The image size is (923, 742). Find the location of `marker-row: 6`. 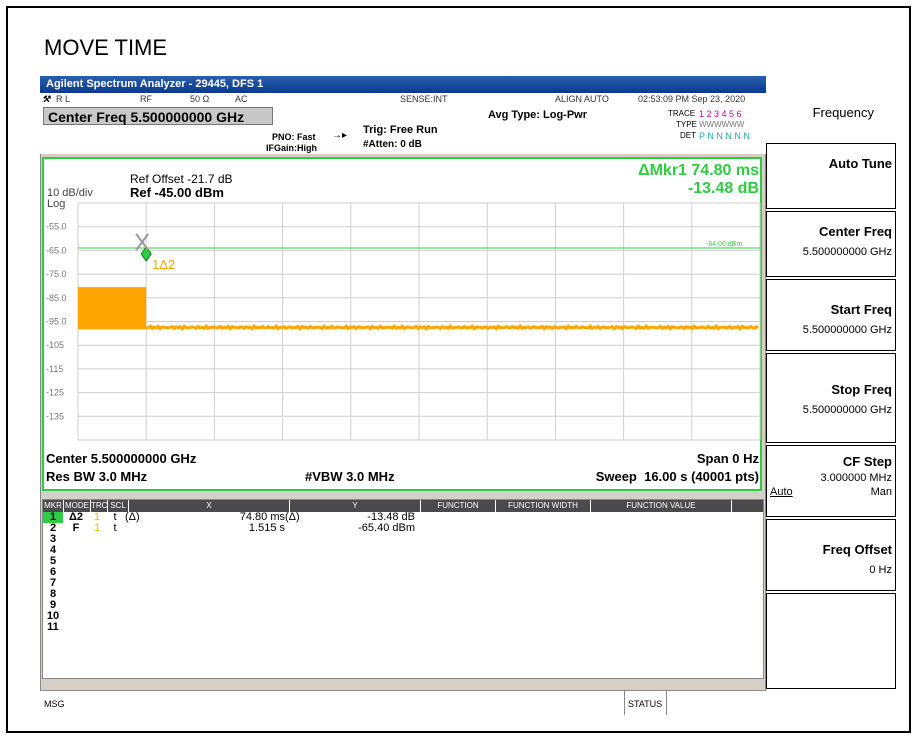

marker-row: 6 is located at coordinates (403, 572).